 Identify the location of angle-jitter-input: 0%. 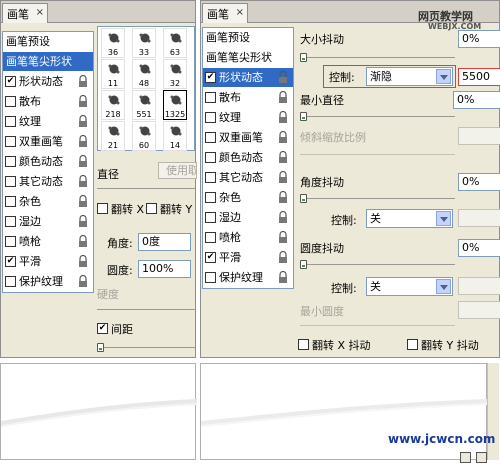
(479, 182).